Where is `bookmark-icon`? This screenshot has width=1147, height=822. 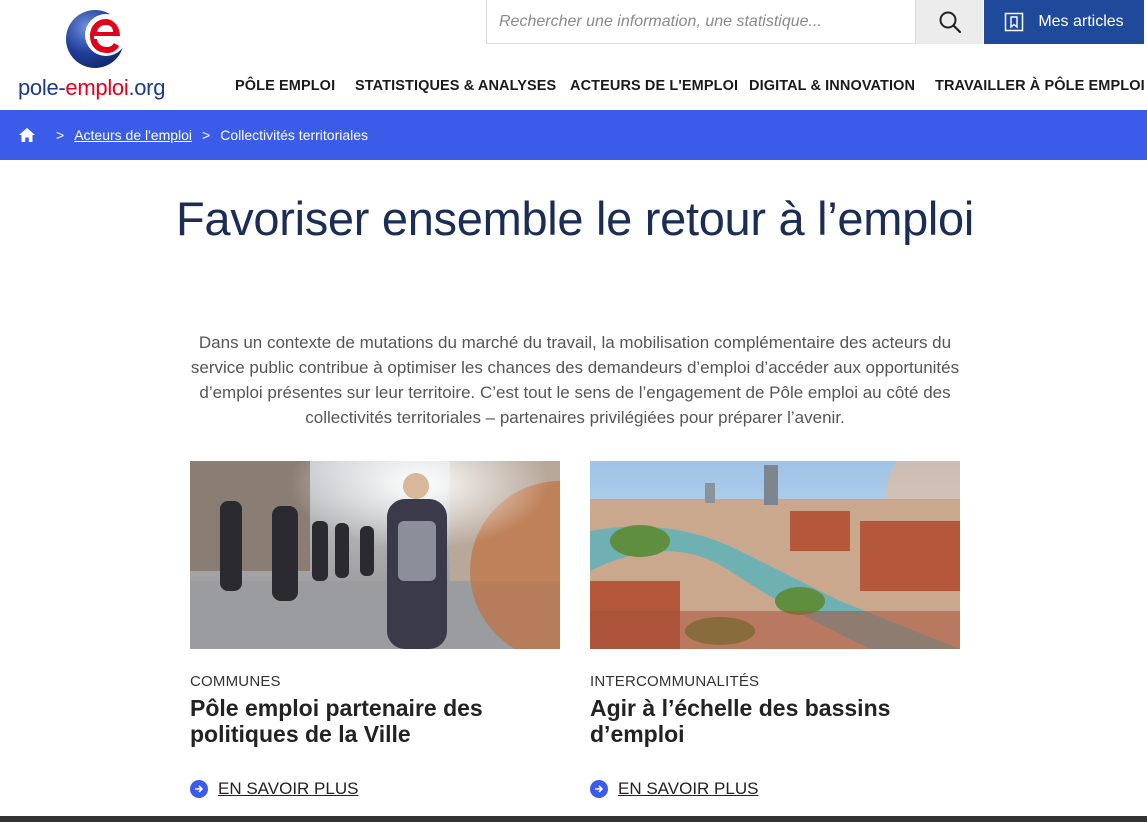 bookmark-icon is located at coordinates (1014, 22).